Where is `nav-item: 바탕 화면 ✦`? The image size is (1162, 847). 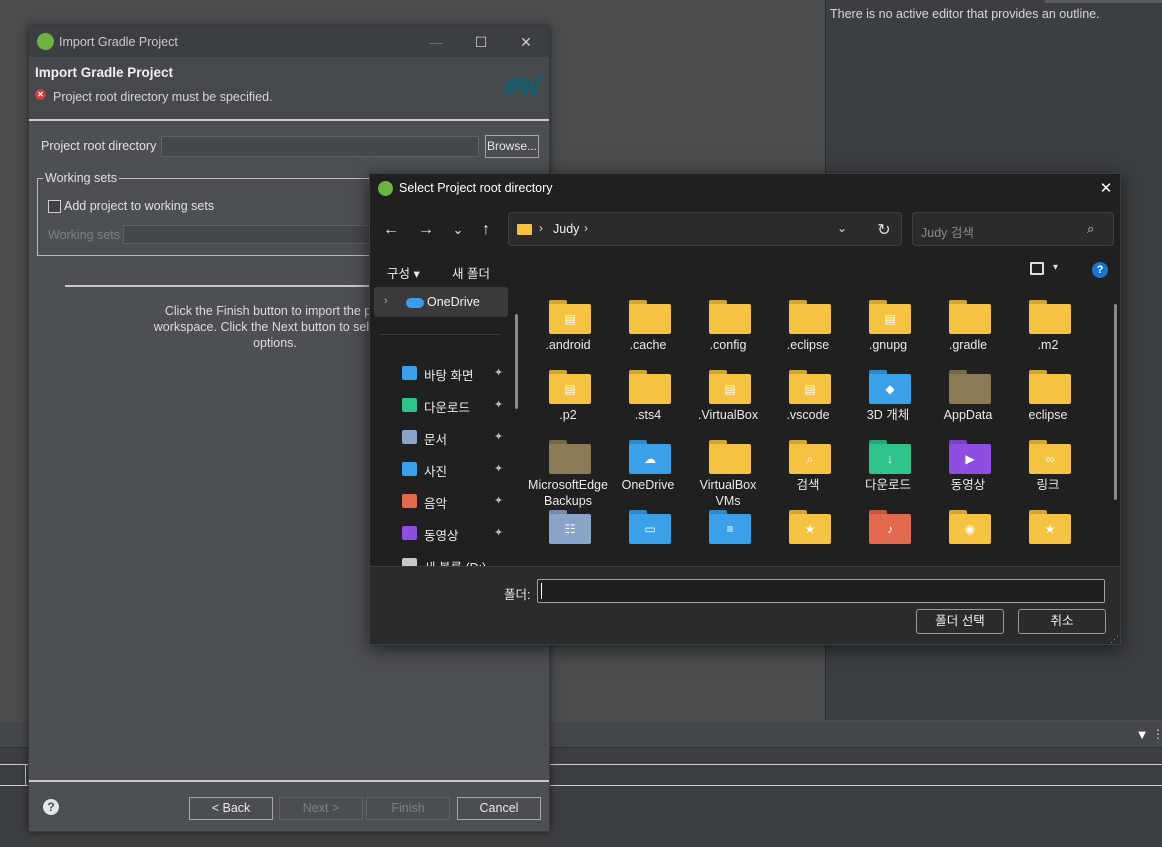
nav-item: 바탕 화면 ✦ is located at coordinates (457, 374).